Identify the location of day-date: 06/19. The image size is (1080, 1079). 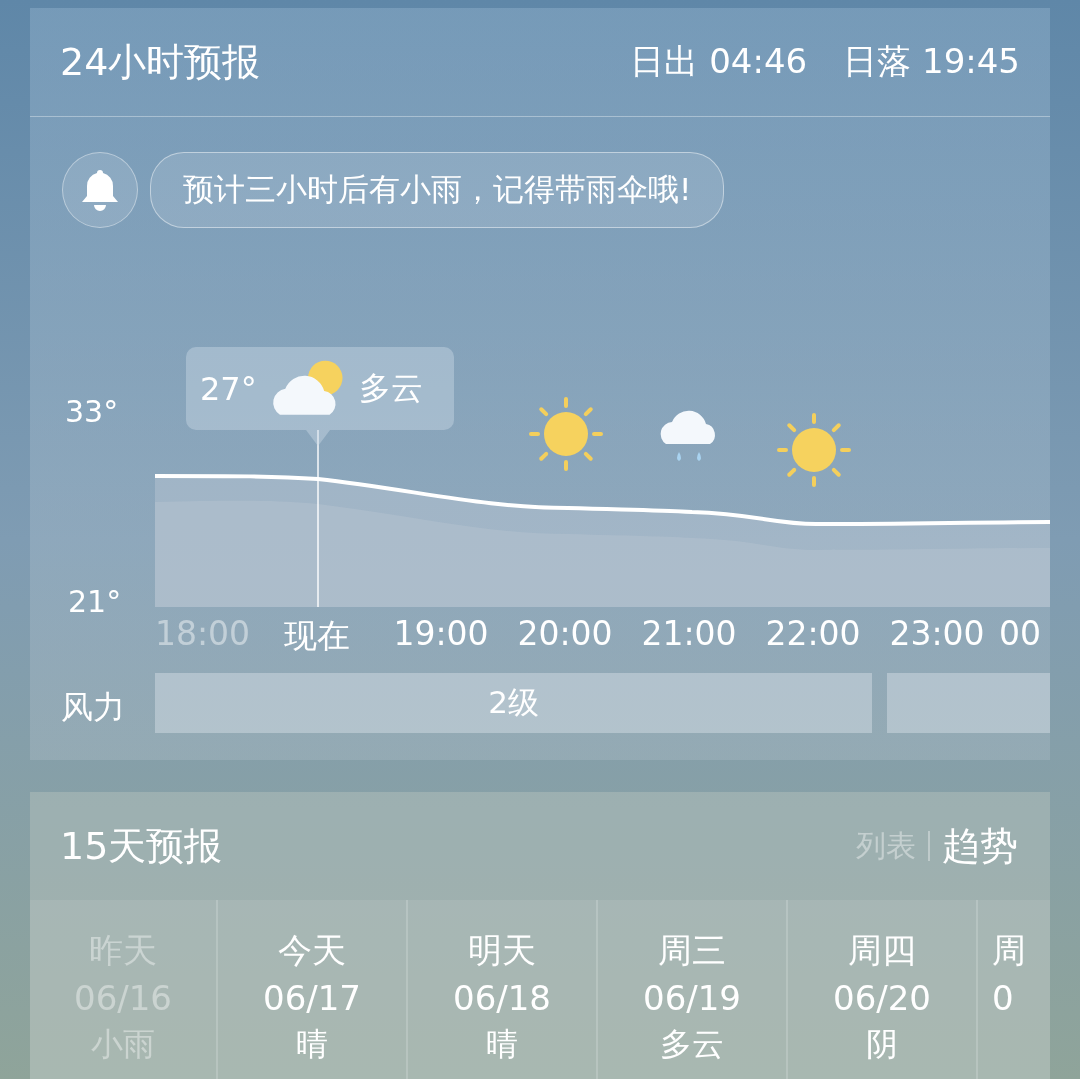
(692, 998).